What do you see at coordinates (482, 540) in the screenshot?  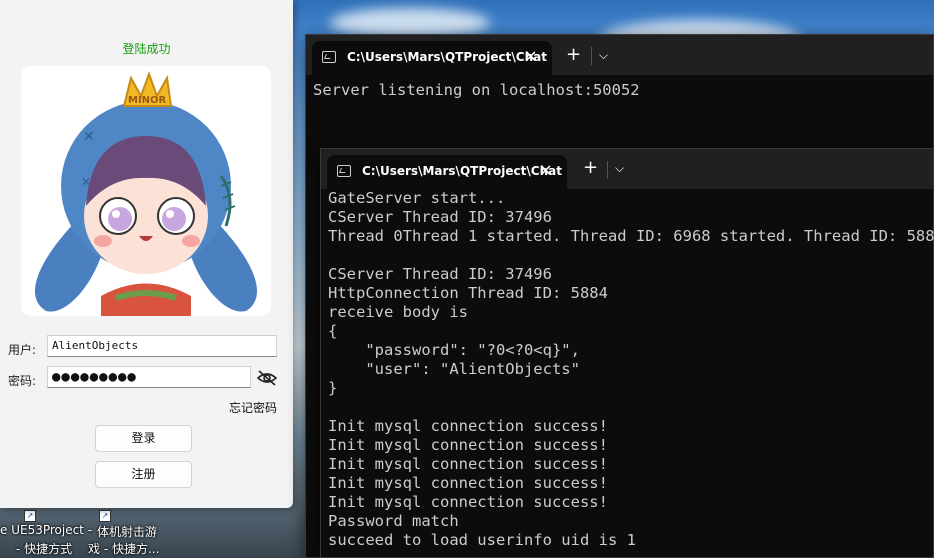 I see `console-line: succeed to load userinfo uid is 1` at bounding box center [482, 540].